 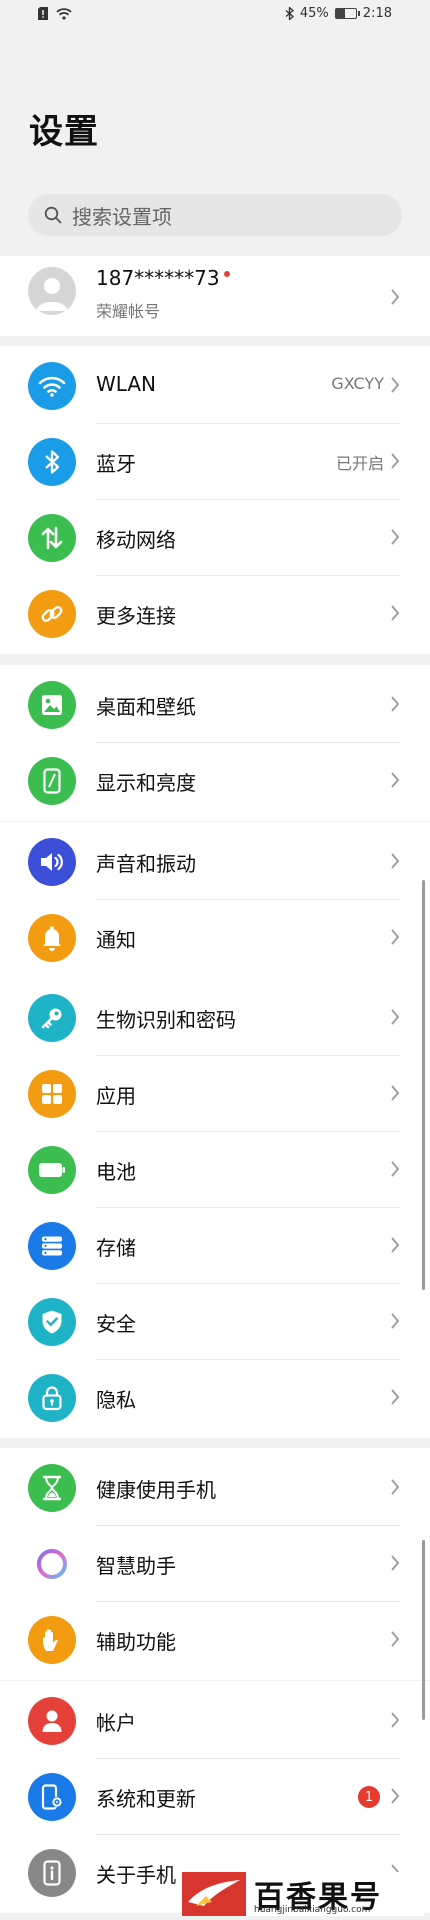 I want to click on settings-row-wlan: WLAN GXCYY, so click(x=215, y=386).